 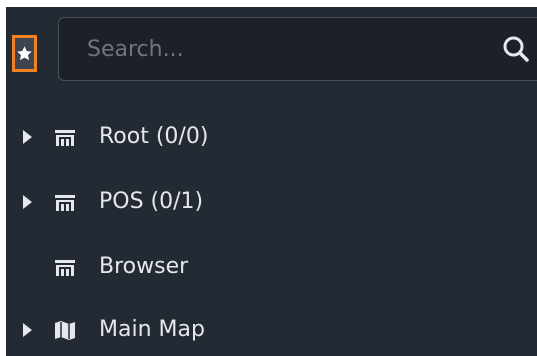 I want to click on search-input, so click(x=282, y=49).